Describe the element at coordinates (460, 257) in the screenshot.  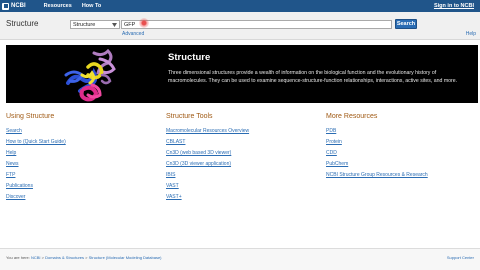
I see `support-center-link: Support Center` at that location.